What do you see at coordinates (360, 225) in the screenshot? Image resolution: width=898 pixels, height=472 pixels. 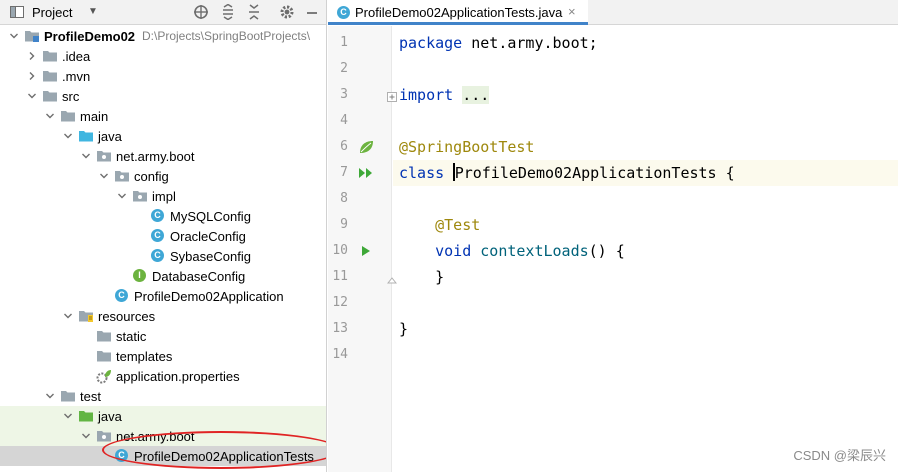 I see `gutter-line: 9` at bounding box center [360, 225].